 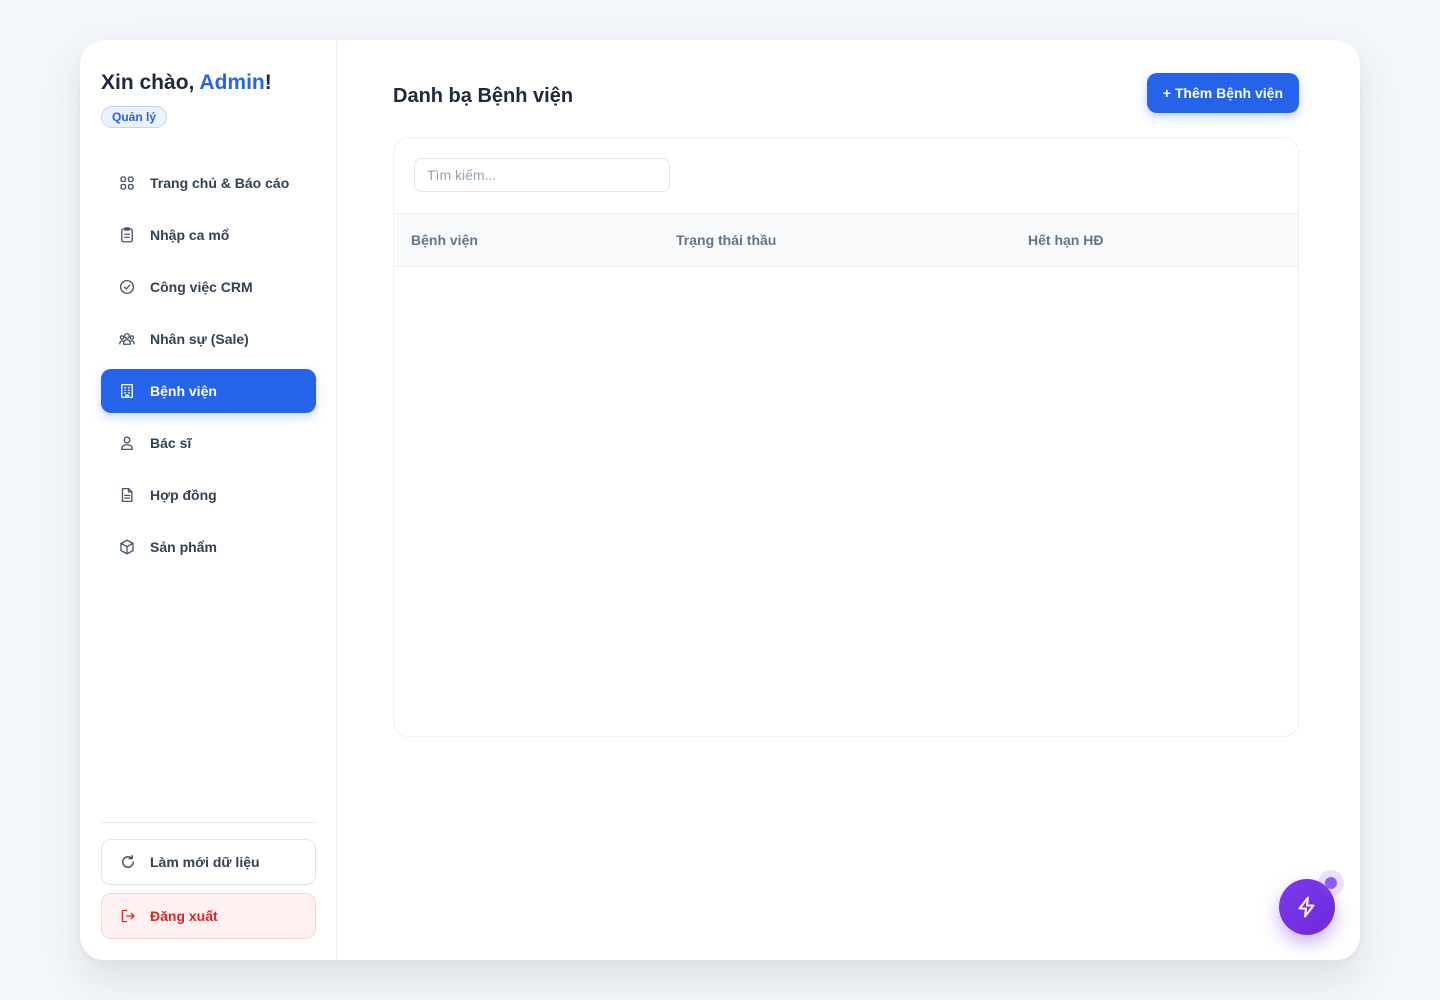 What do you see at coordinates (183, 391) in the screenshot?
I see `sidebar-item-label: Bệnh viện` at bounding box center [183, 391].